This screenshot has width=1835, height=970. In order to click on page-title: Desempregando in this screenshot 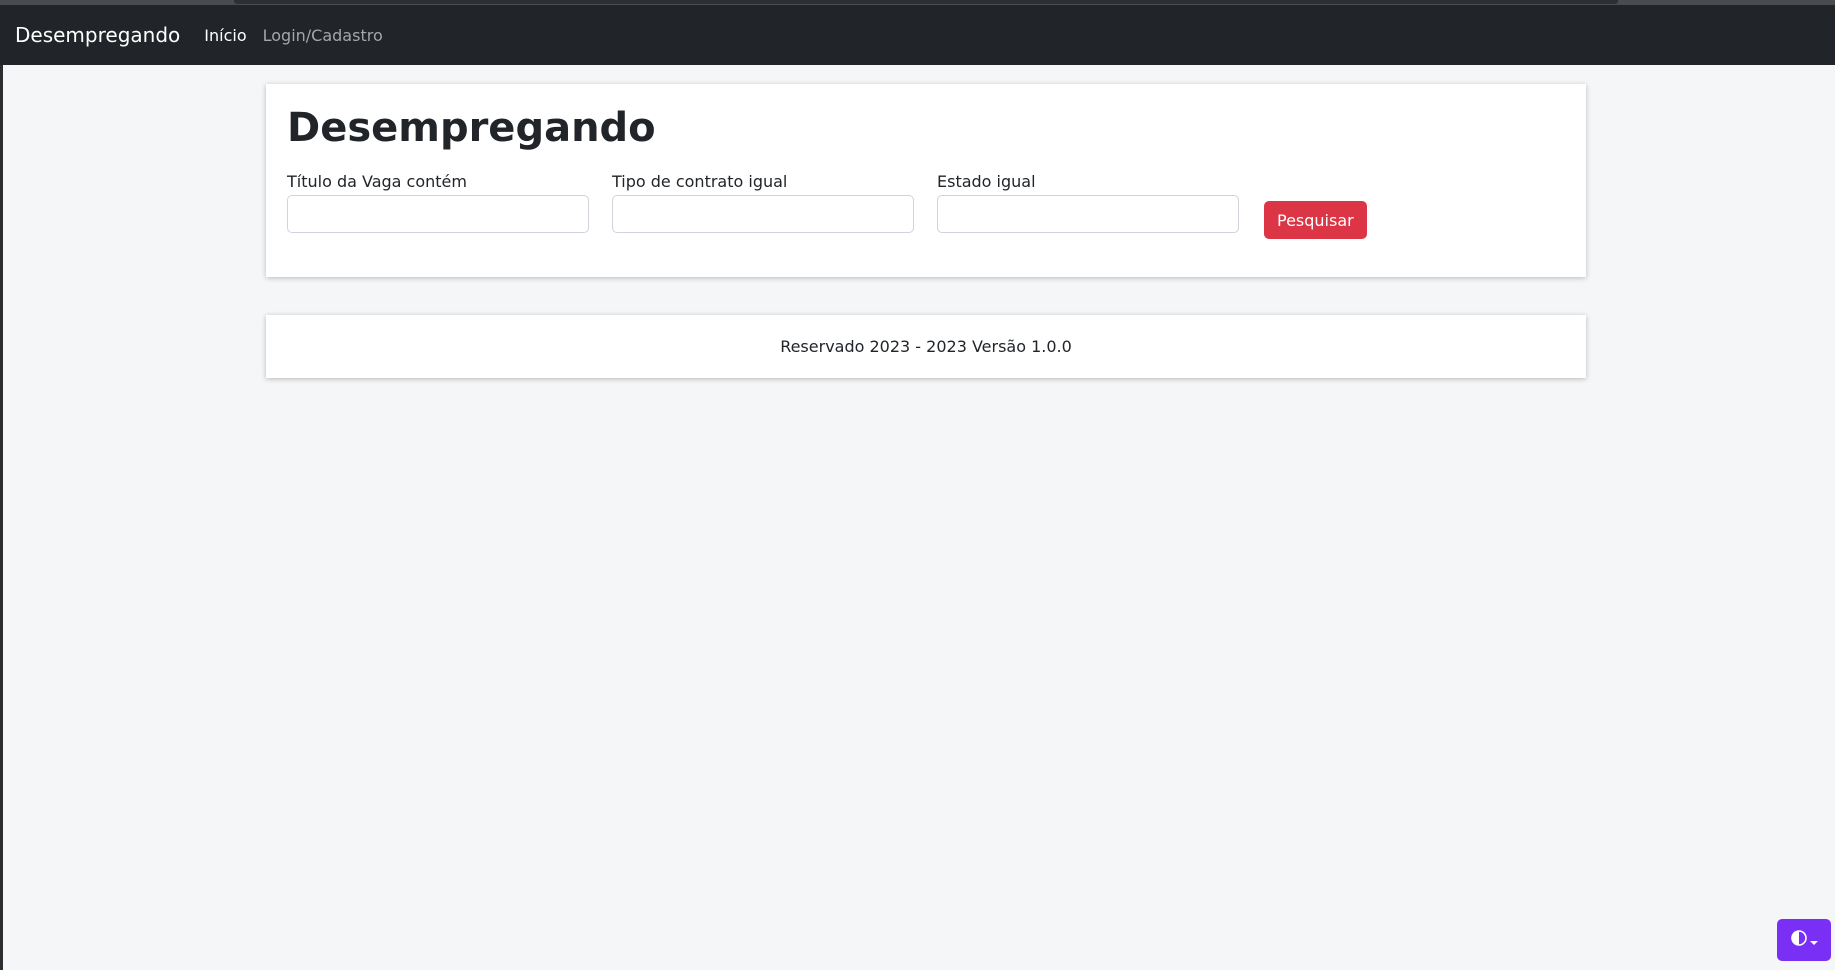, I will do `click(471, 128)`.